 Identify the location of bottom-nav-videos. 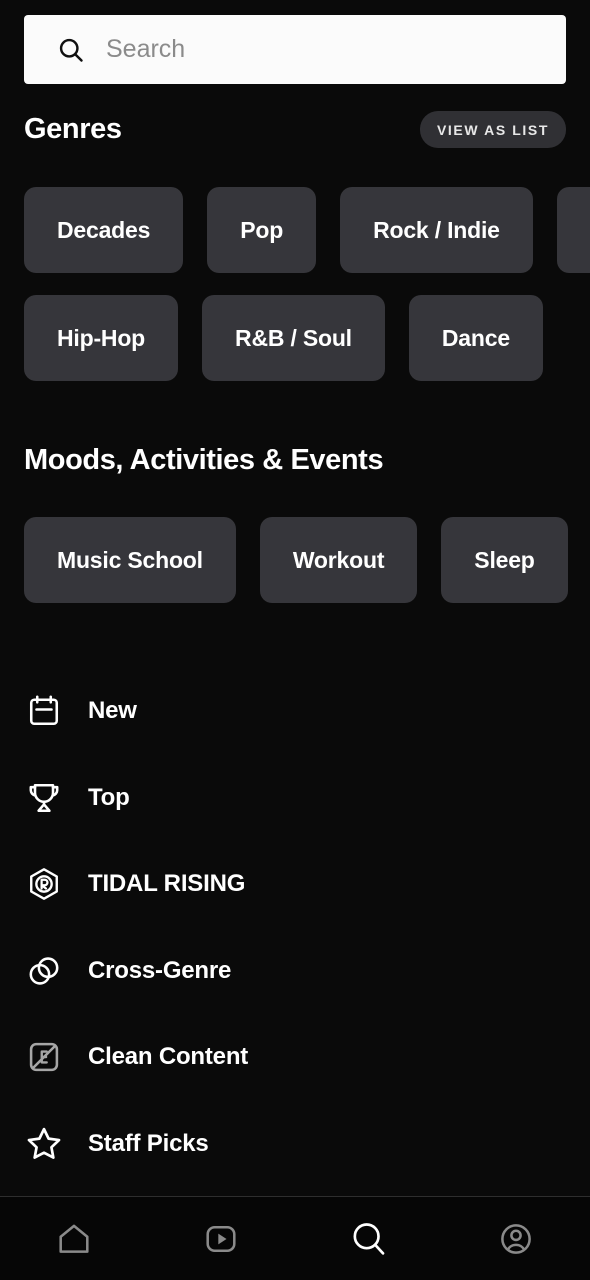
(222, 1238).